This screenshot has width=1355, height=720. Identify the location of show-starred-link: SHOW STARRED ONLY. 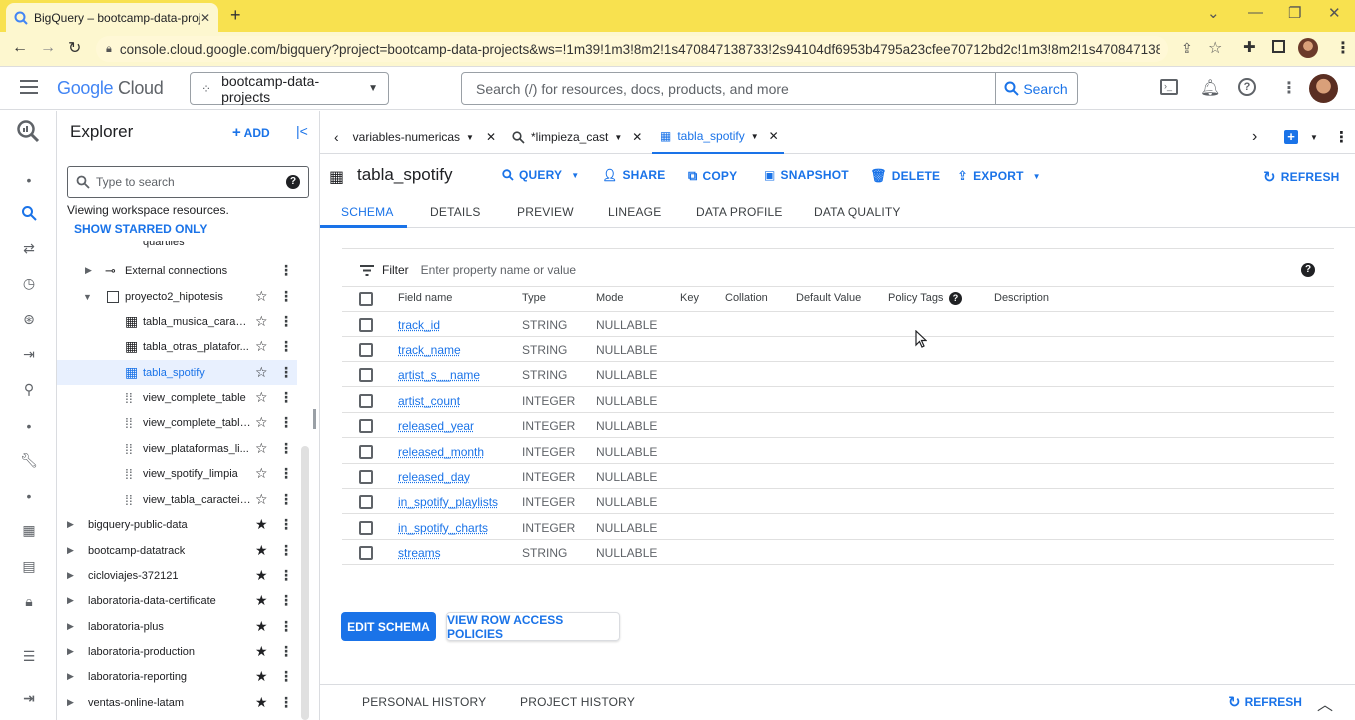
(140, 229).